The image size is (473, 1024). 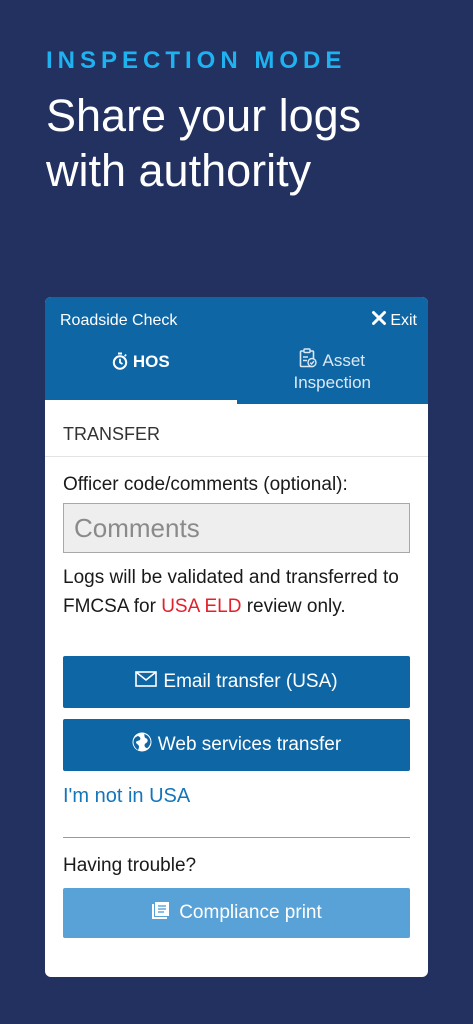 What do you see at coordinates (379, 320) in the screenshot?
I see `close-icon` at bounding box center [379, 320].